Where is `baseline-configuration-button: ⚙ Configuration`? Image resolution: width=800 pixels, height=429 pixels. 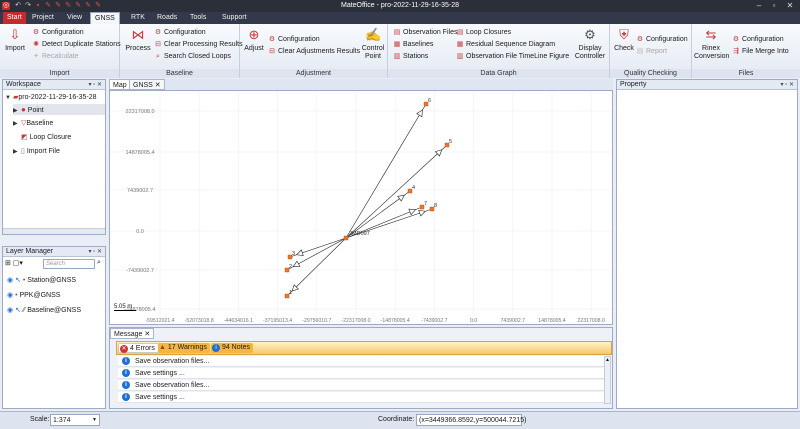
baseline-configuration-button: ⚙ Configuration is located at coordinates (180, 33).